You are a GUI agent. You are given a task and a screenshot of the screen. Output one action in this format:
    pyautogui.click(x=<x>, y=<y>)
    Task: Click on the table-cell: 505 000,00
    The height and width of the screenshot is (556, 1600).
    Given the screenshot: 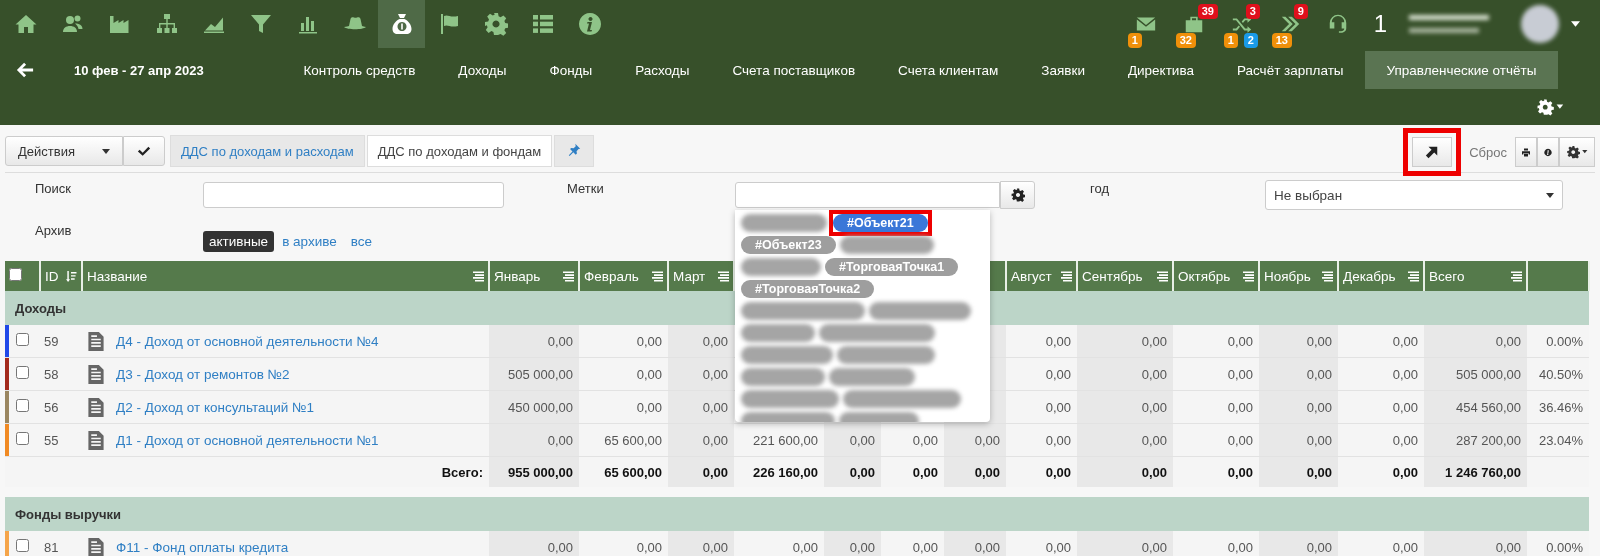 What is the action you would take?
    pyautogui.click(x=1488, y=374)
    